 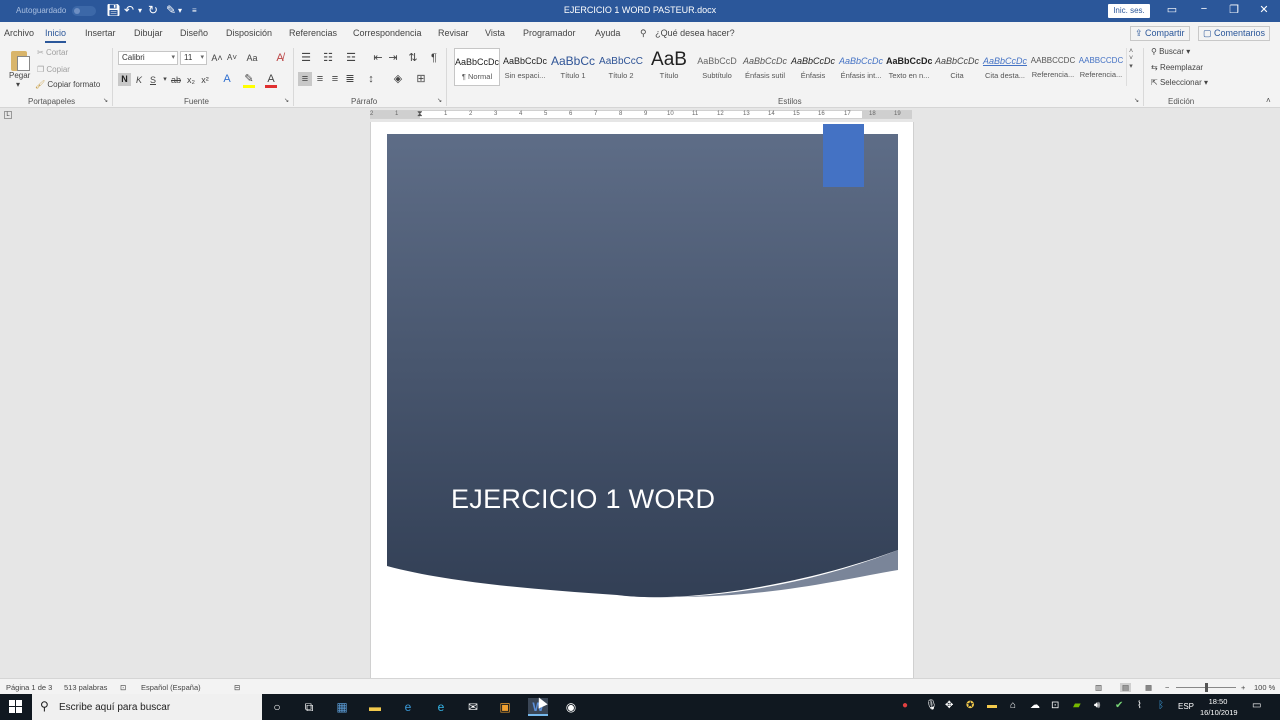 What do you see at coordinates (607, 33) in the screenshot?
I see `tab-ayuda: Ayuda` at bounding box center [607, 33].